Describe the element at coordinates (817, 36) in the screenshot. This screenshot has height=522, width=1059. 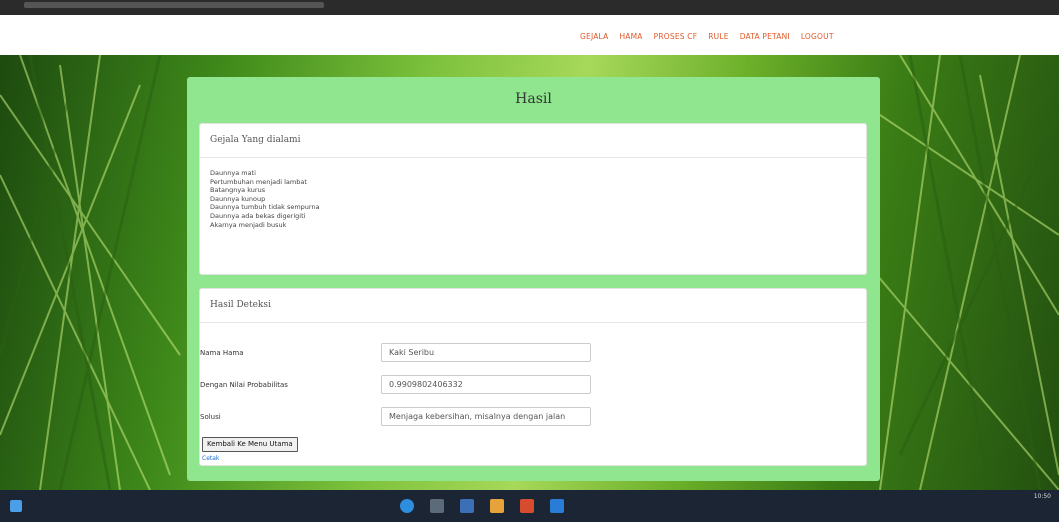
I see `nav-link-logout: LOGOUT` at that location.